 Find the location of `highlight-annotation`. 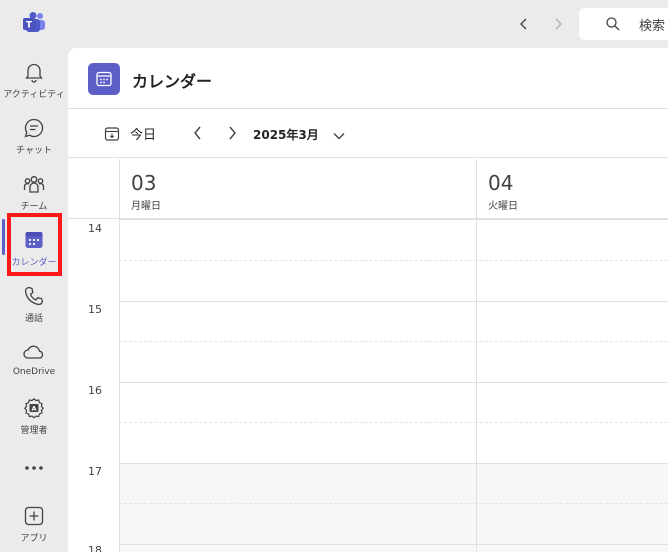

highlight-annotation is located at coordinates (34, 244).